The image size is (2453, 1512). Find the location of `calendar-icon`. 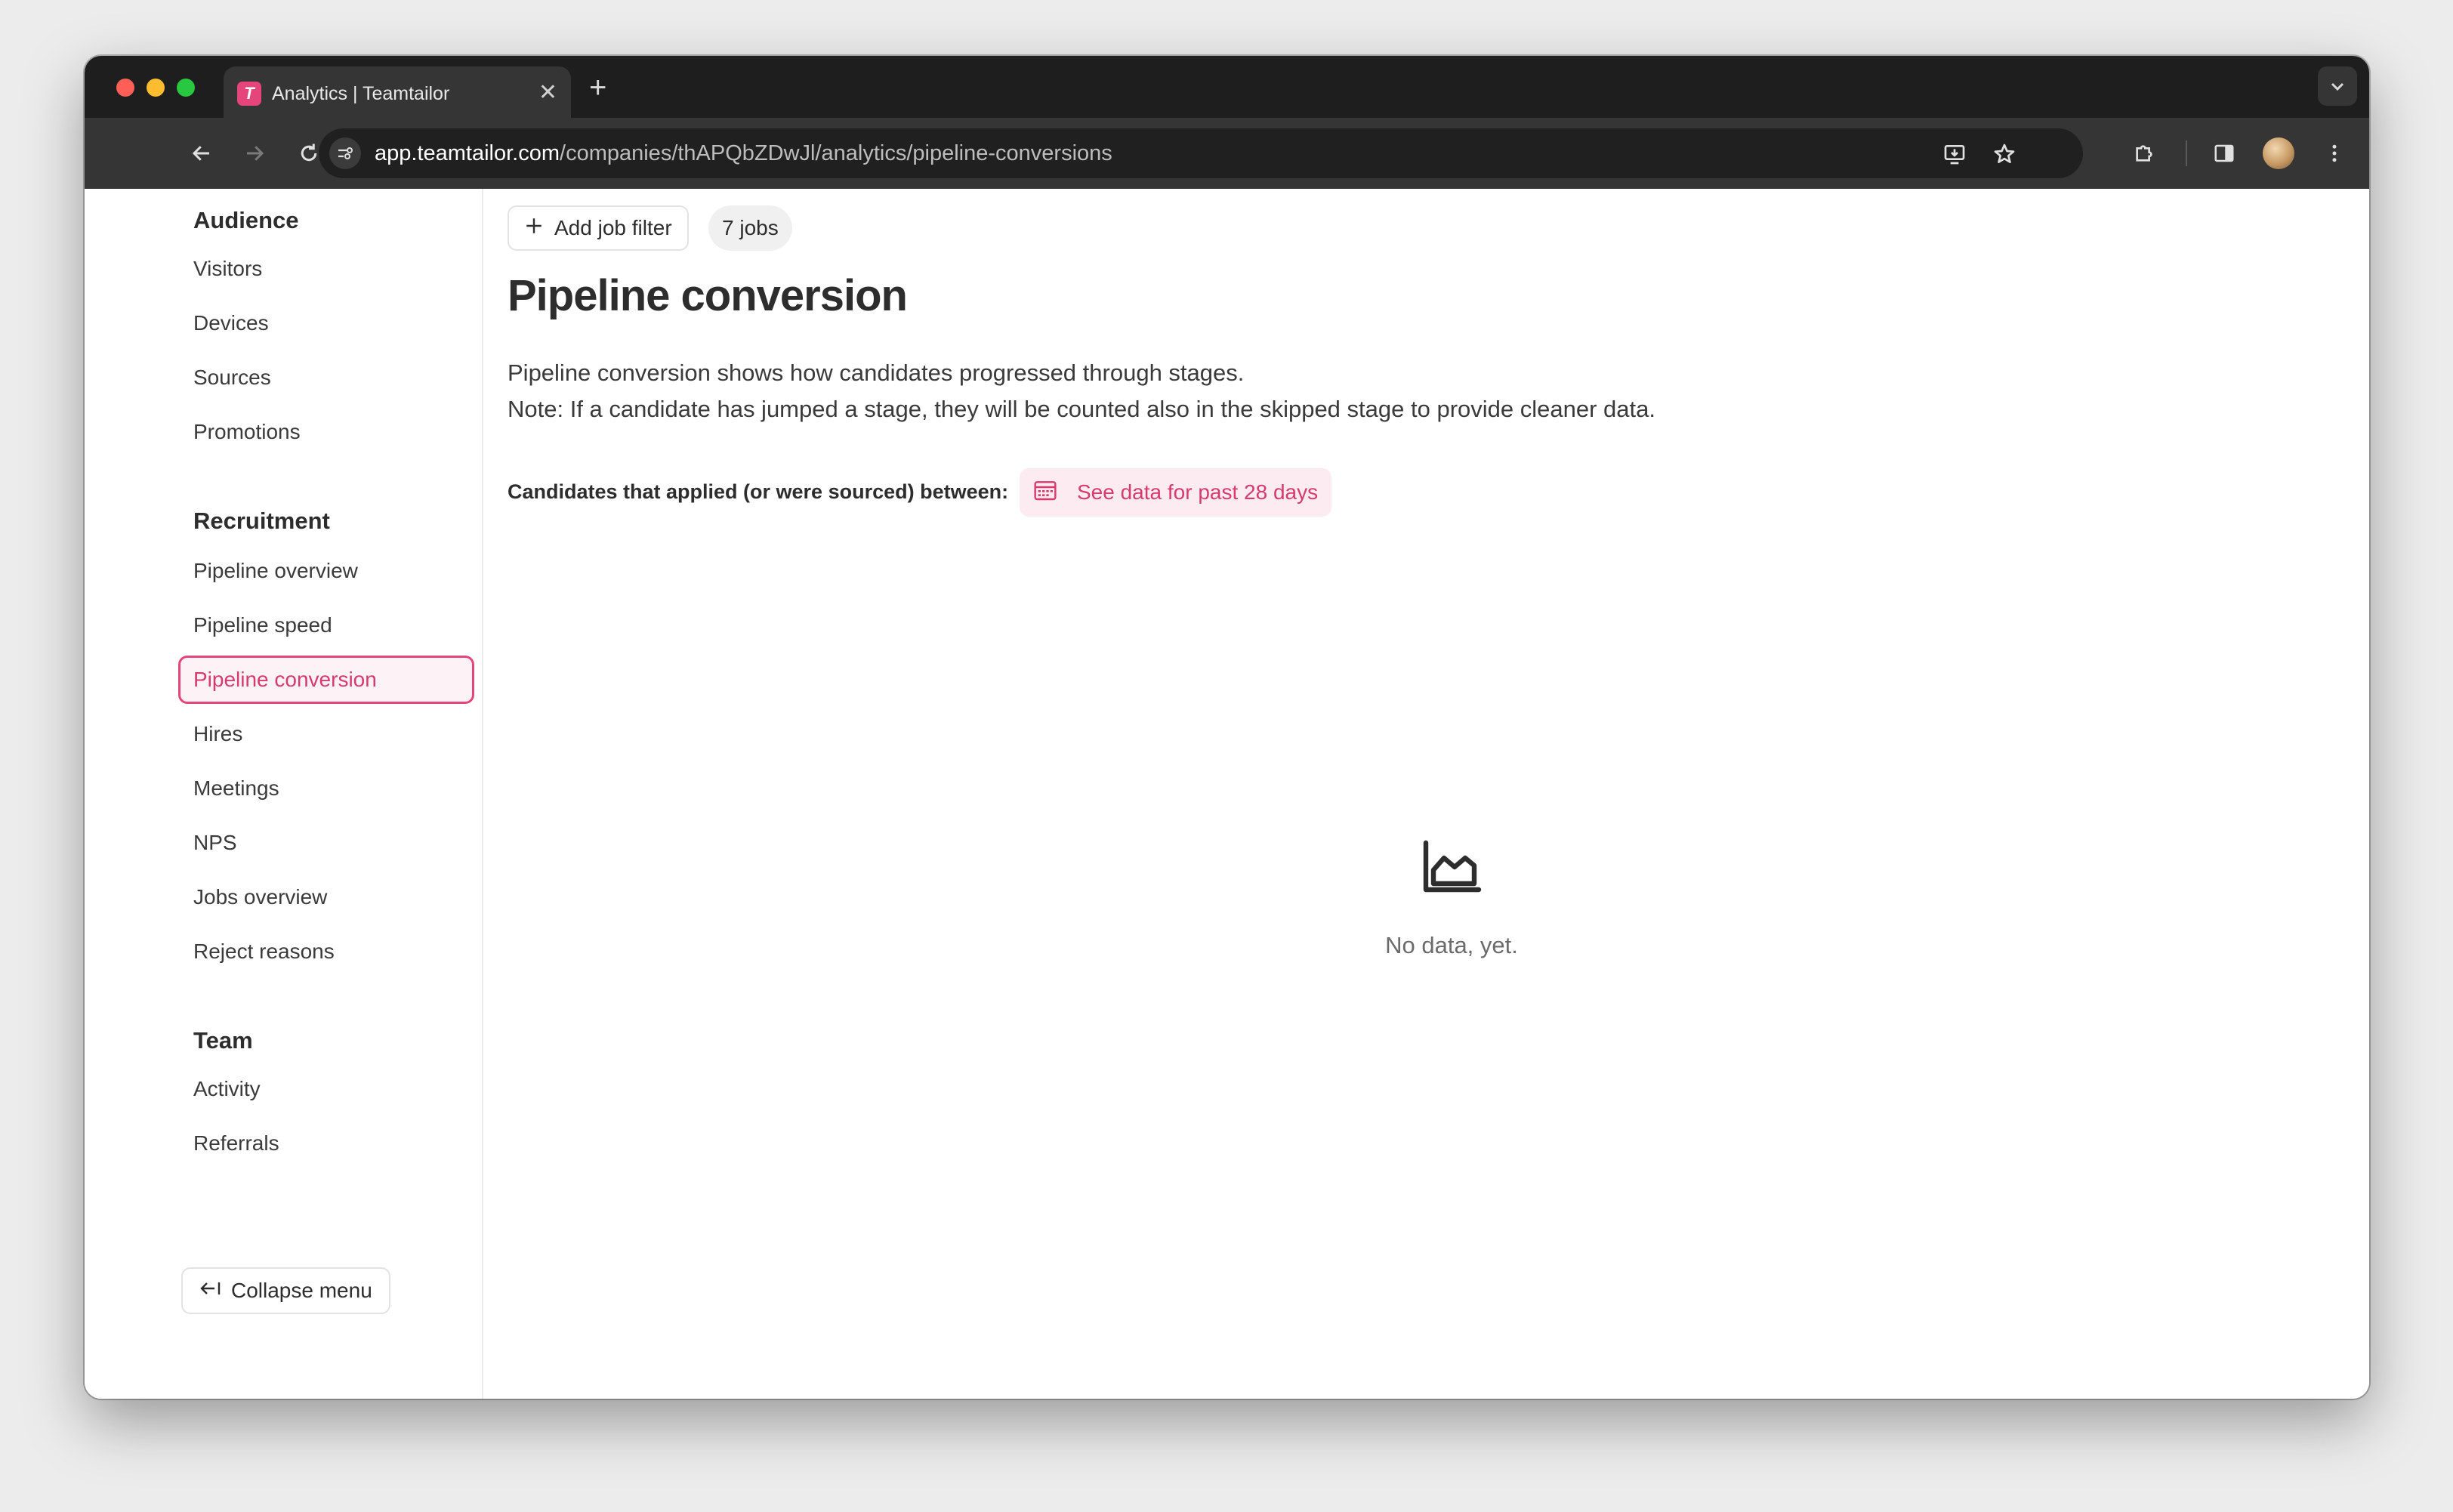

calendar-icon is located at coordinates (1045, 493).